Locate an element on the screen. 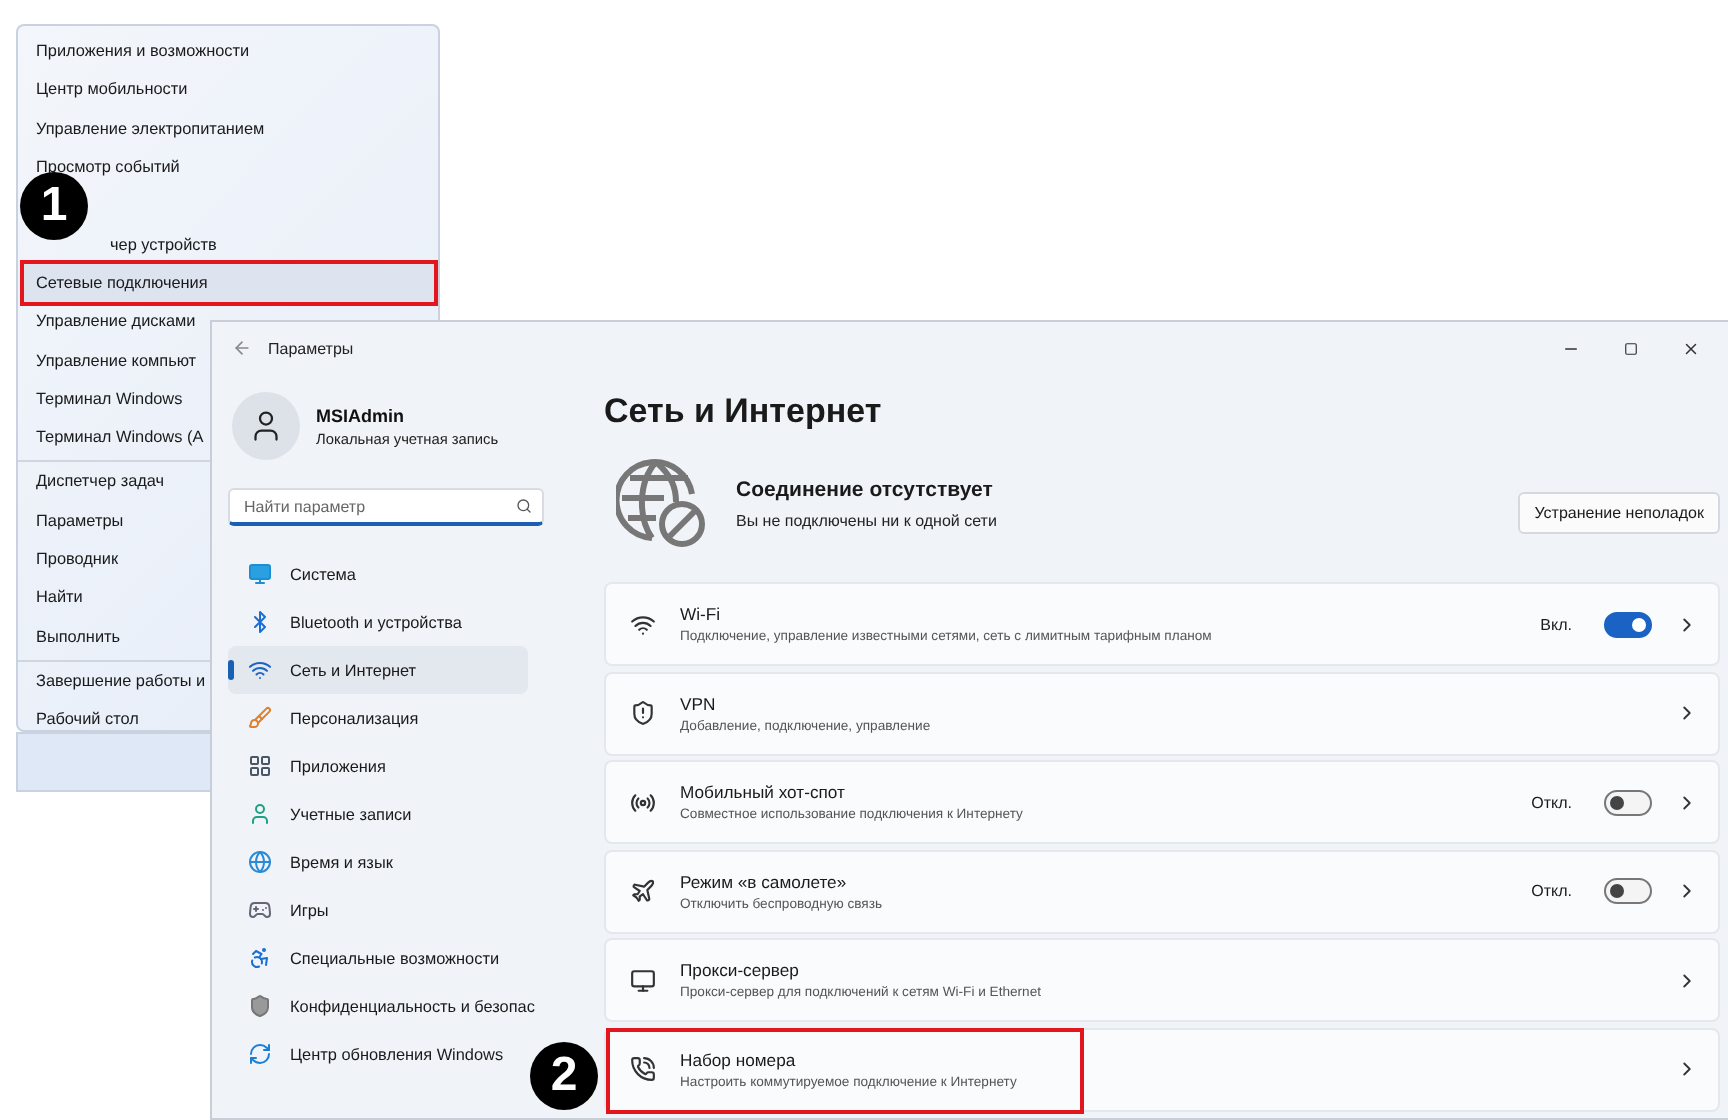 This screenshot has width=1728, height=1120. search-field: Найти параметр is located at coordinates (386, 507).